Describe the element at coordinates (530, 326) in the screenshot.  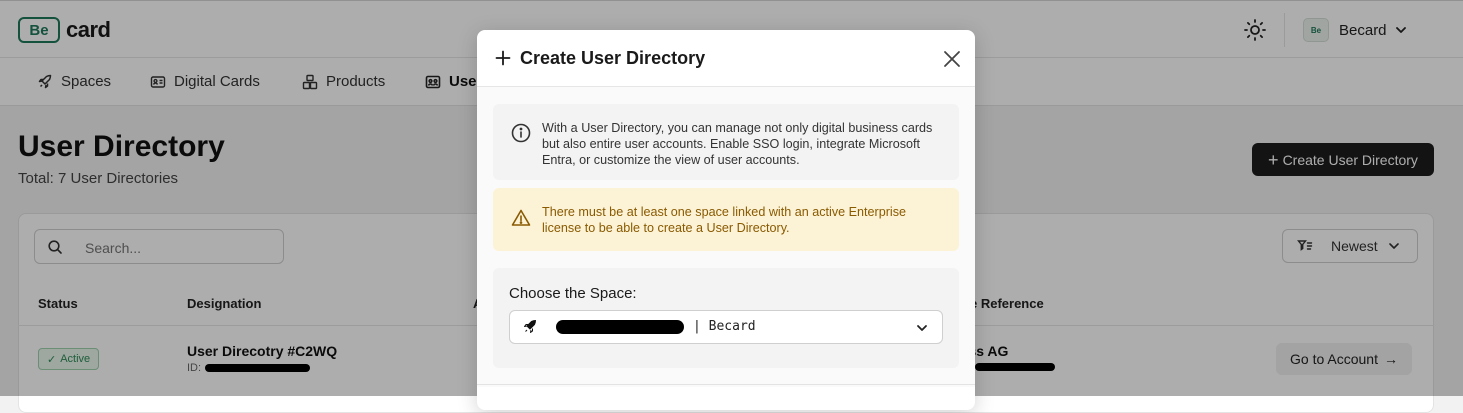
I see `rocket-icon` at that location.